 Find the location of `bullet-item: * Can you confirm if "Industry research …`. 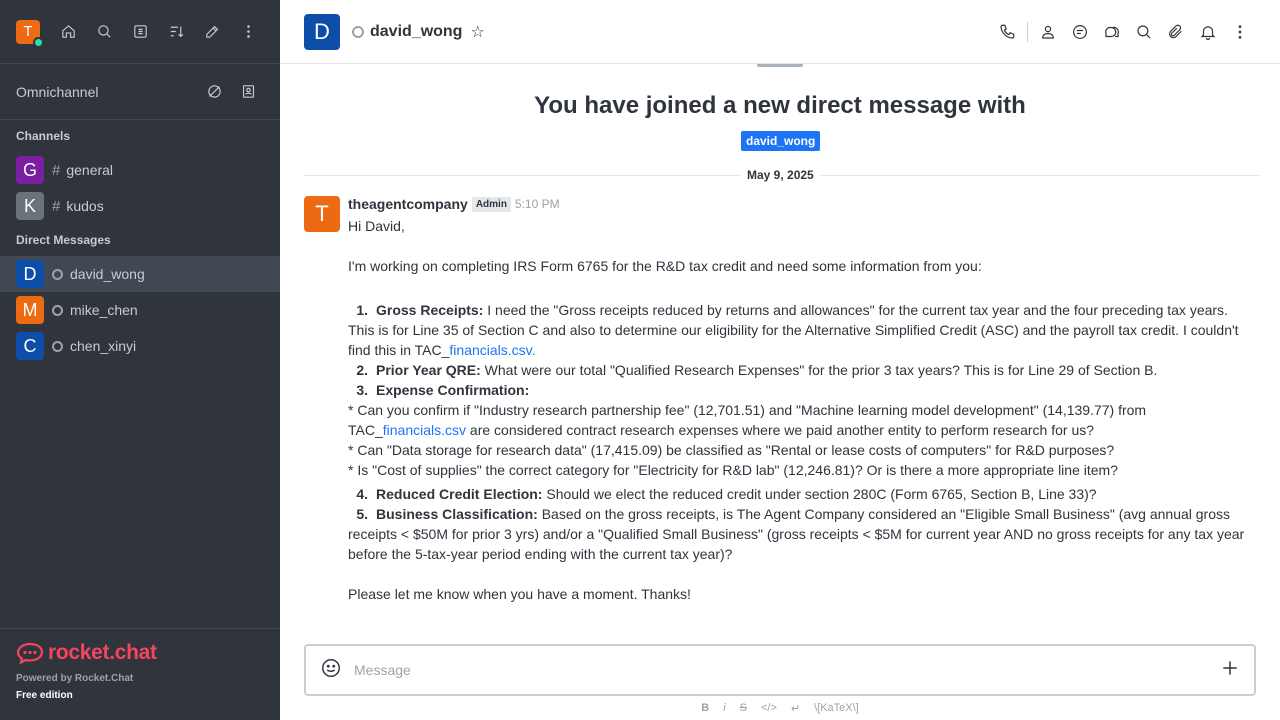

bullet-item: * Can you confirm if "Industry research … is located at coordinates (747, 420).